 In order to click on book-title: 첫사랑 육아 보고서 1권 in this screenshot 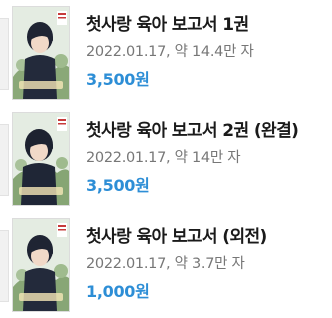, I will do `click(206, 25)`.